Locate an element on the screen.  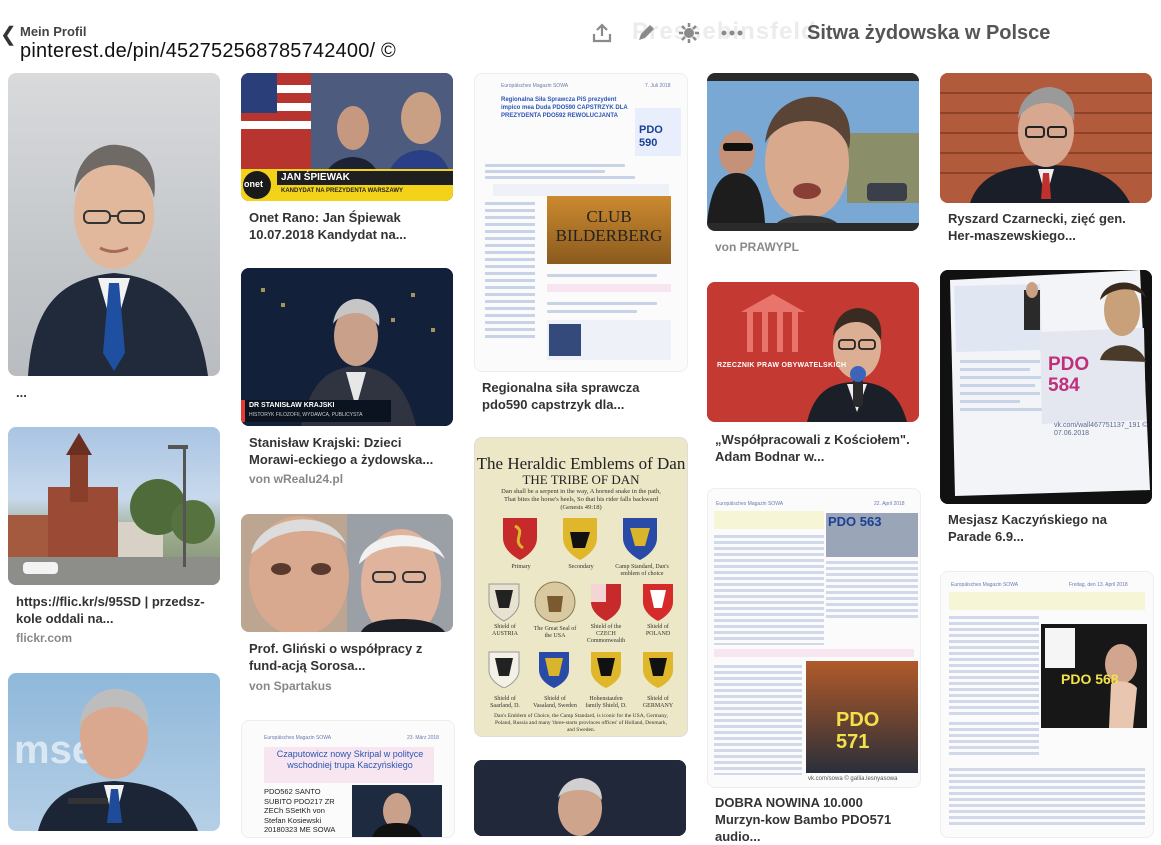
interview-name-text: DR STANISŁAW KRAJSKI is located at coordinates (292, 405).